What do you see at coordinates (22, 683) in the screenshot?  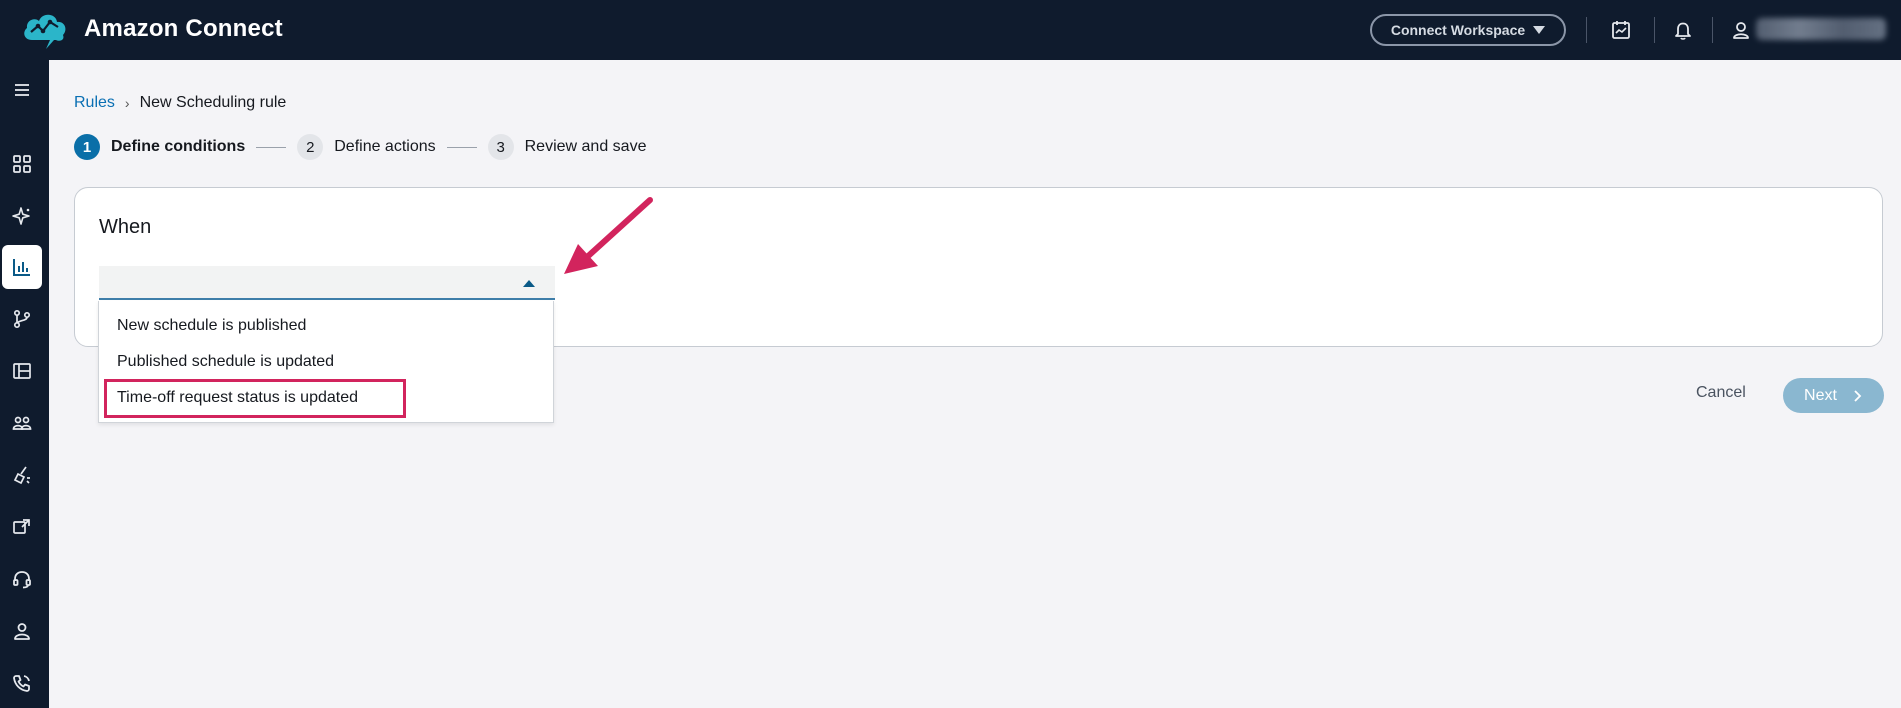 I see `phone-icon` at bounding box center [22, 683].